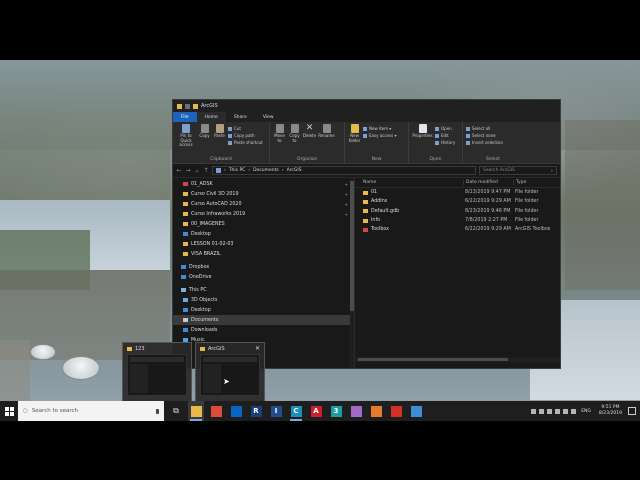  I want to click on start-button, so click(9, 411).